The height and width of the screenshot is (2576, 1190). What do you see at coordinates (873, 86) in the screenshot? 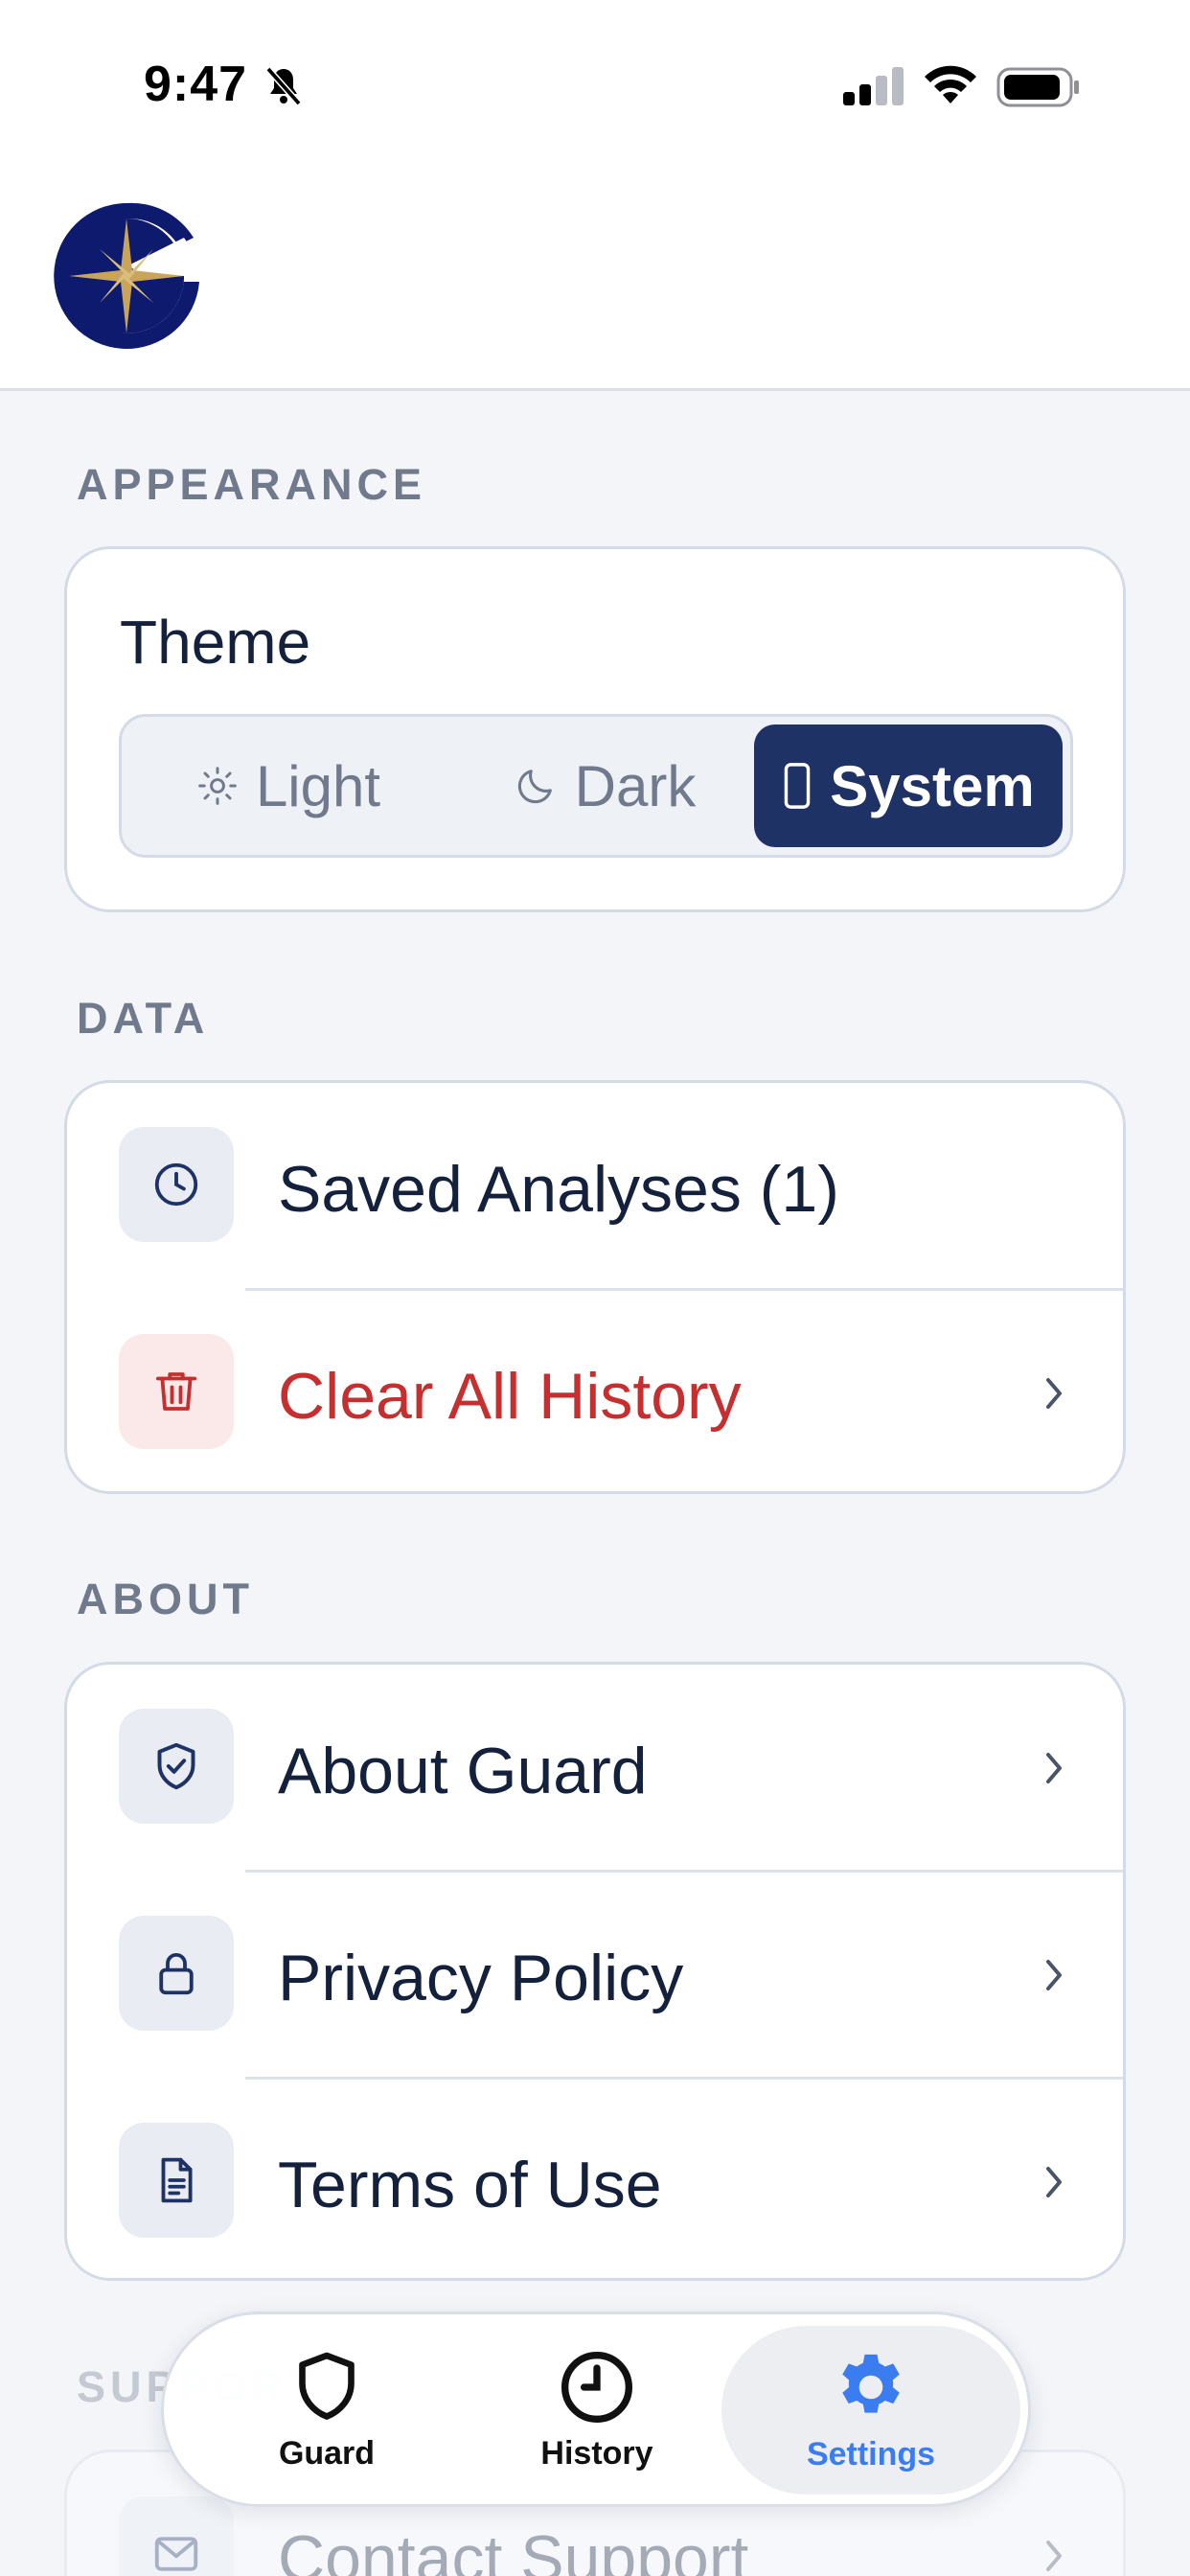
I see `cellular-signal-icon` at bounding box center [873, 86].